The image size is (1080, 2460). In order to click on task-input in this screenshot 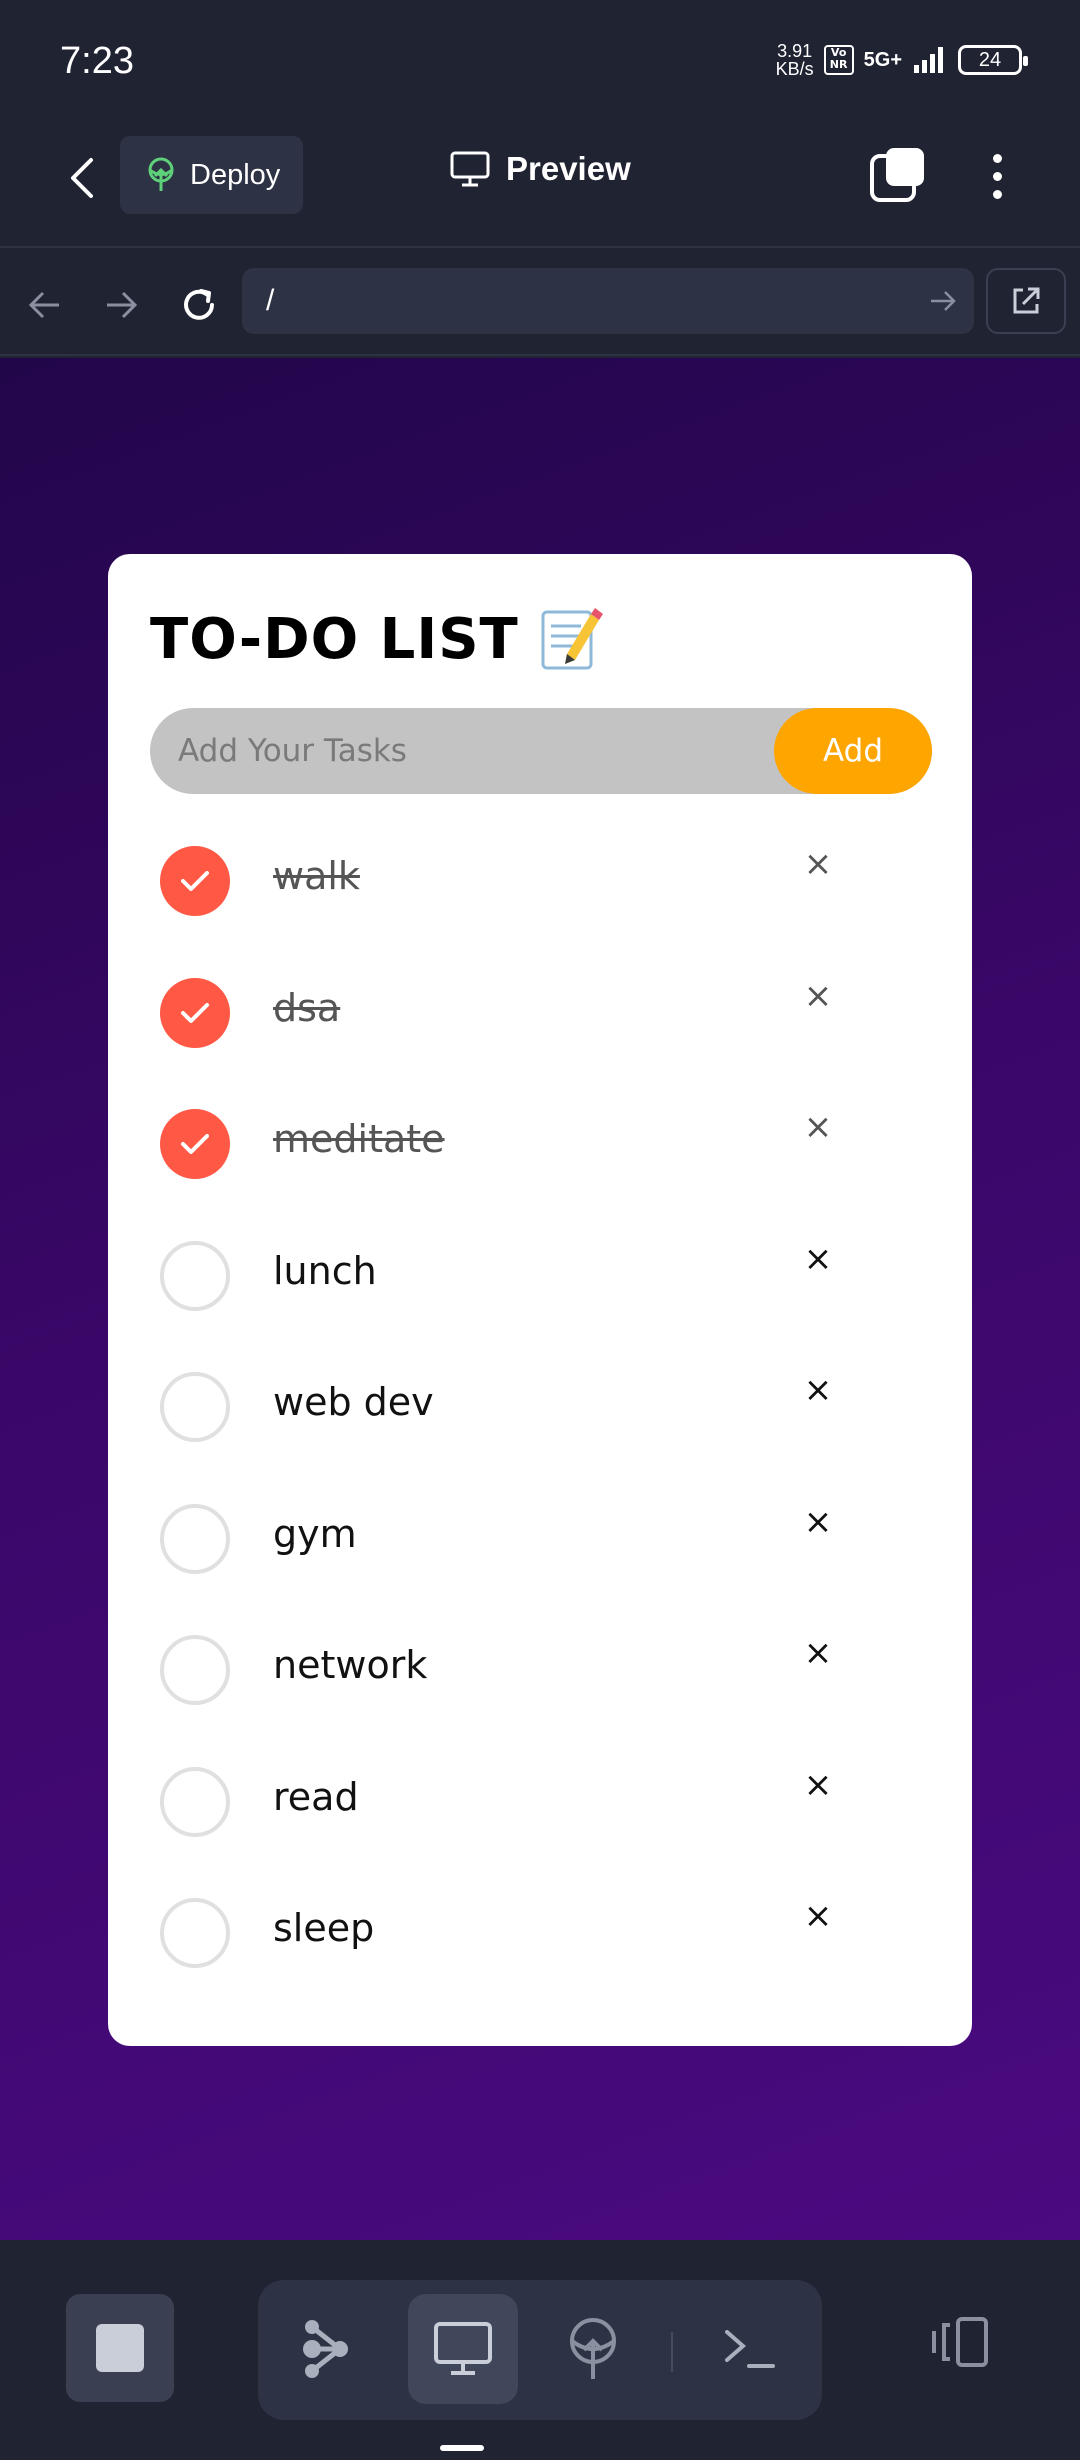, I will do `click(468, 751)`.